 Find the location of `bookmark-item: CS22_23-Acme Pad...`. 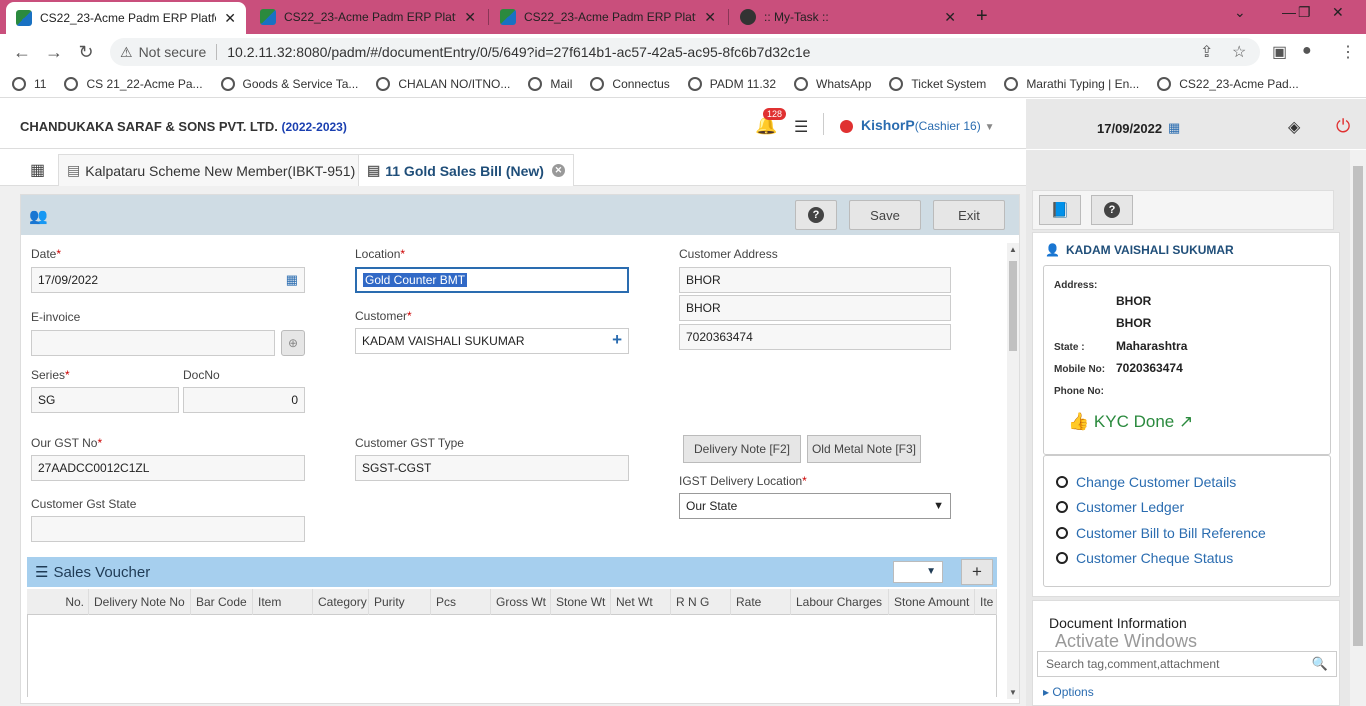

bookmark-item: CS22_23-Acme Pad... is located at coordinates (1228, 83).